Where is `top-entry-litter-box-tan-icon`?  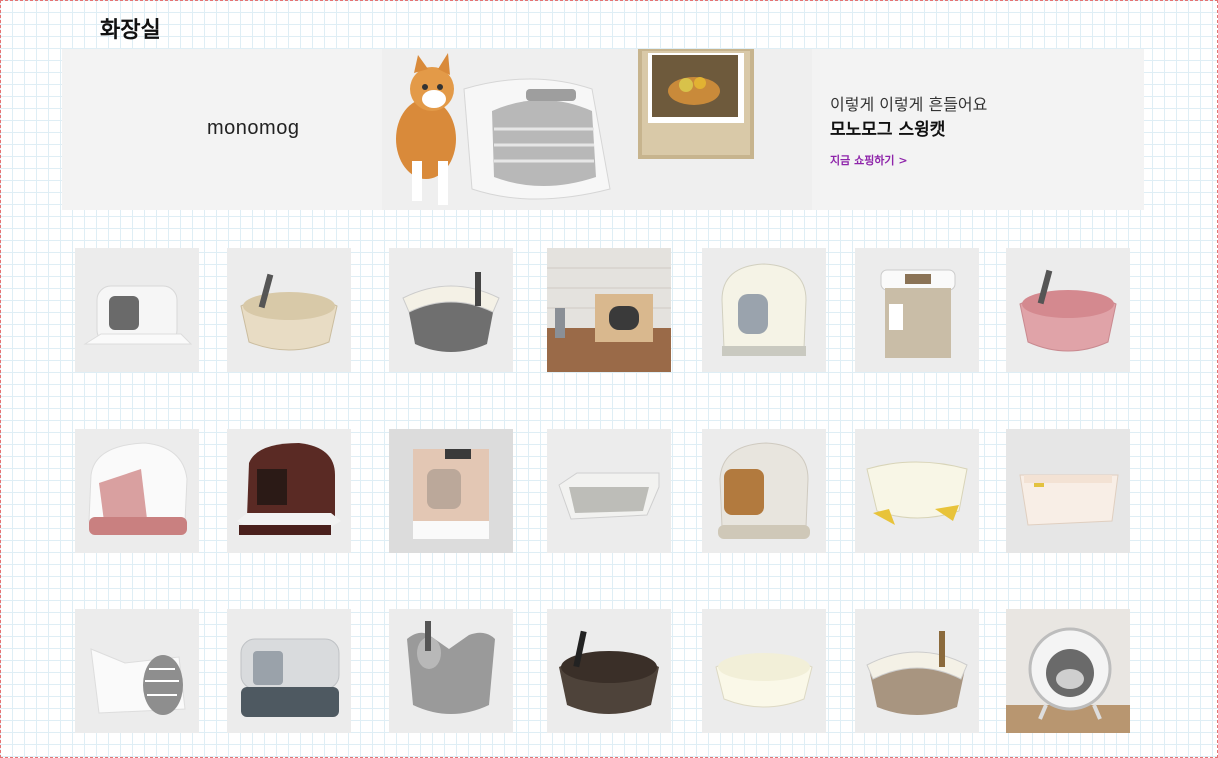
top-entry-litter-box-tan-icon is located at coordinates (451, 491).